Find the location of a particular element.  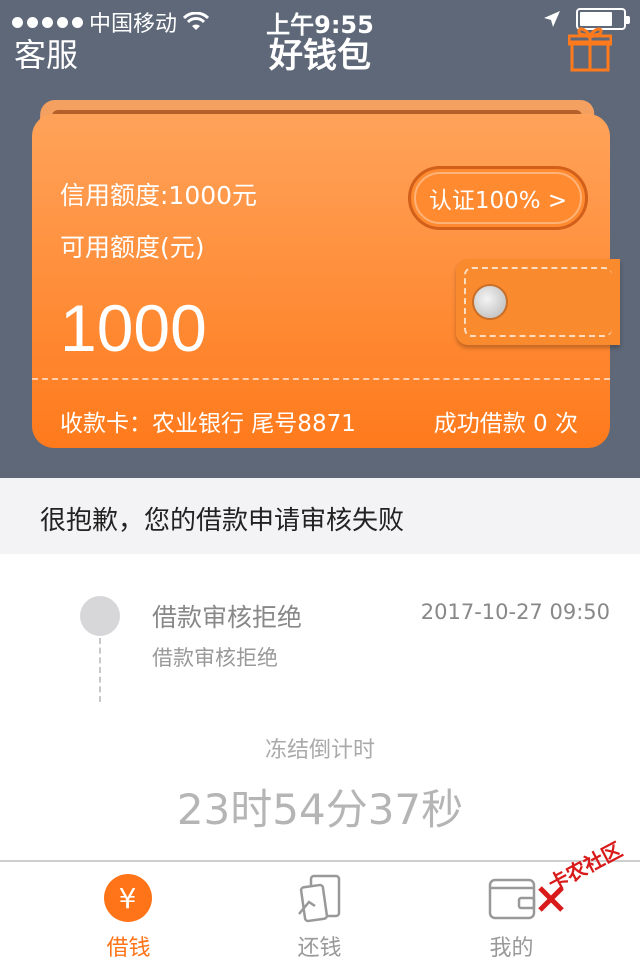

wallet-icon is located at coordinates (511, 899).